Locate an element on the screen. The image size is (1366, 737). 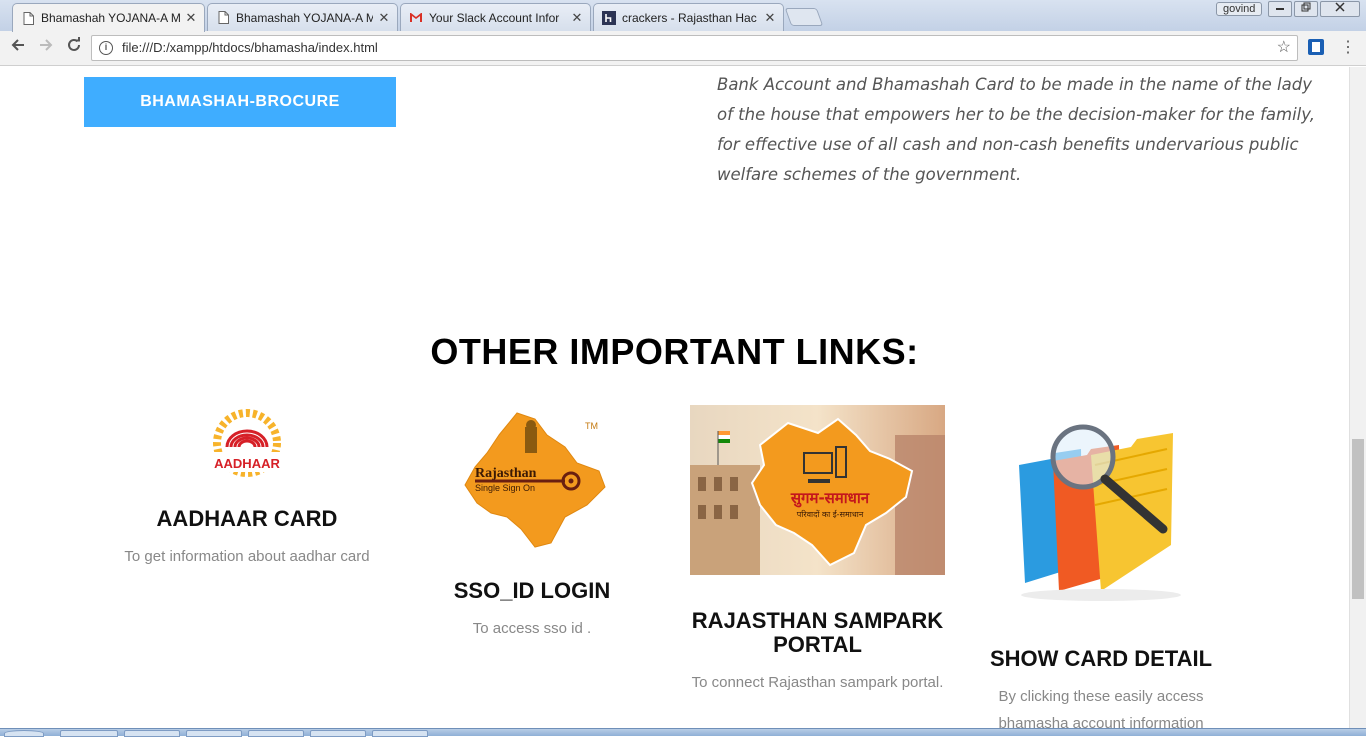
card-title: SHOW CARD DETAIL is located at coordinates (1101, 659).